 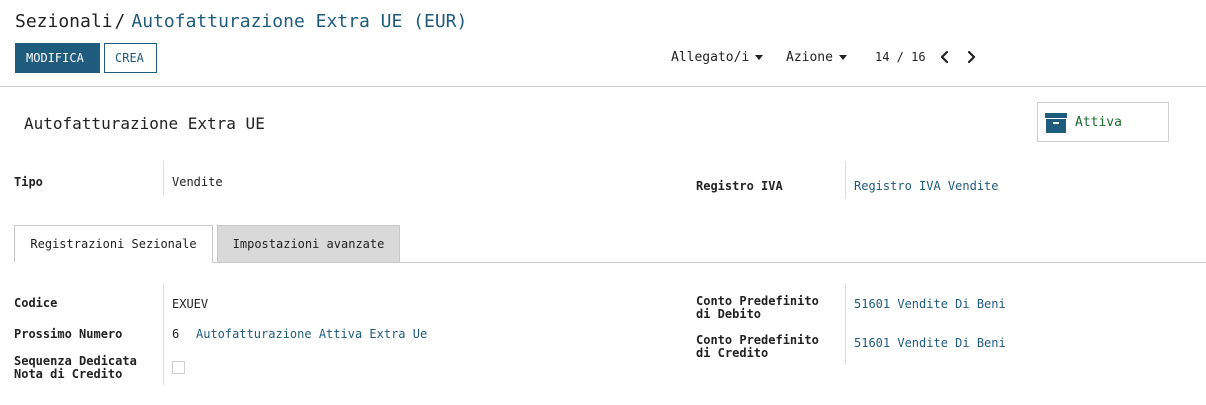 I want to click on active-label: Attiva, so click(x=1098, y=122).